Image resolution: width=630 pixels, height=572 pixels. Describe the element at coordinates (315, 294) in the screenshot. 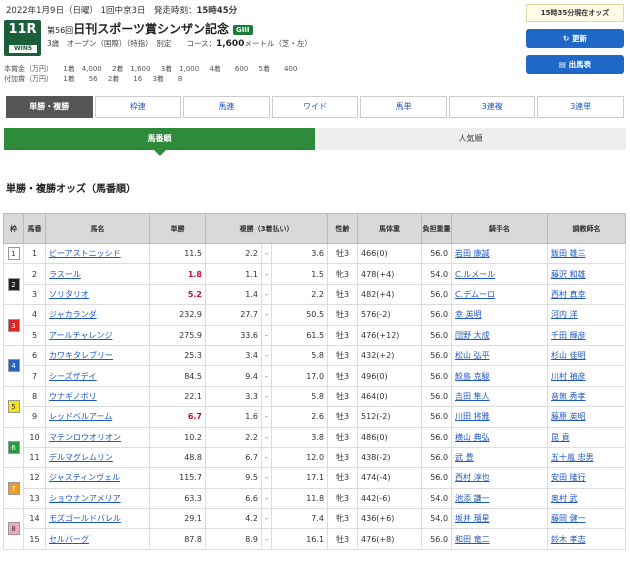

I see `table-row: 3 ソリタリオ 5.2 1.4- 2.2 牡3 482(+4) 56.0 C.デムーロ 西村 真幸` at that location.